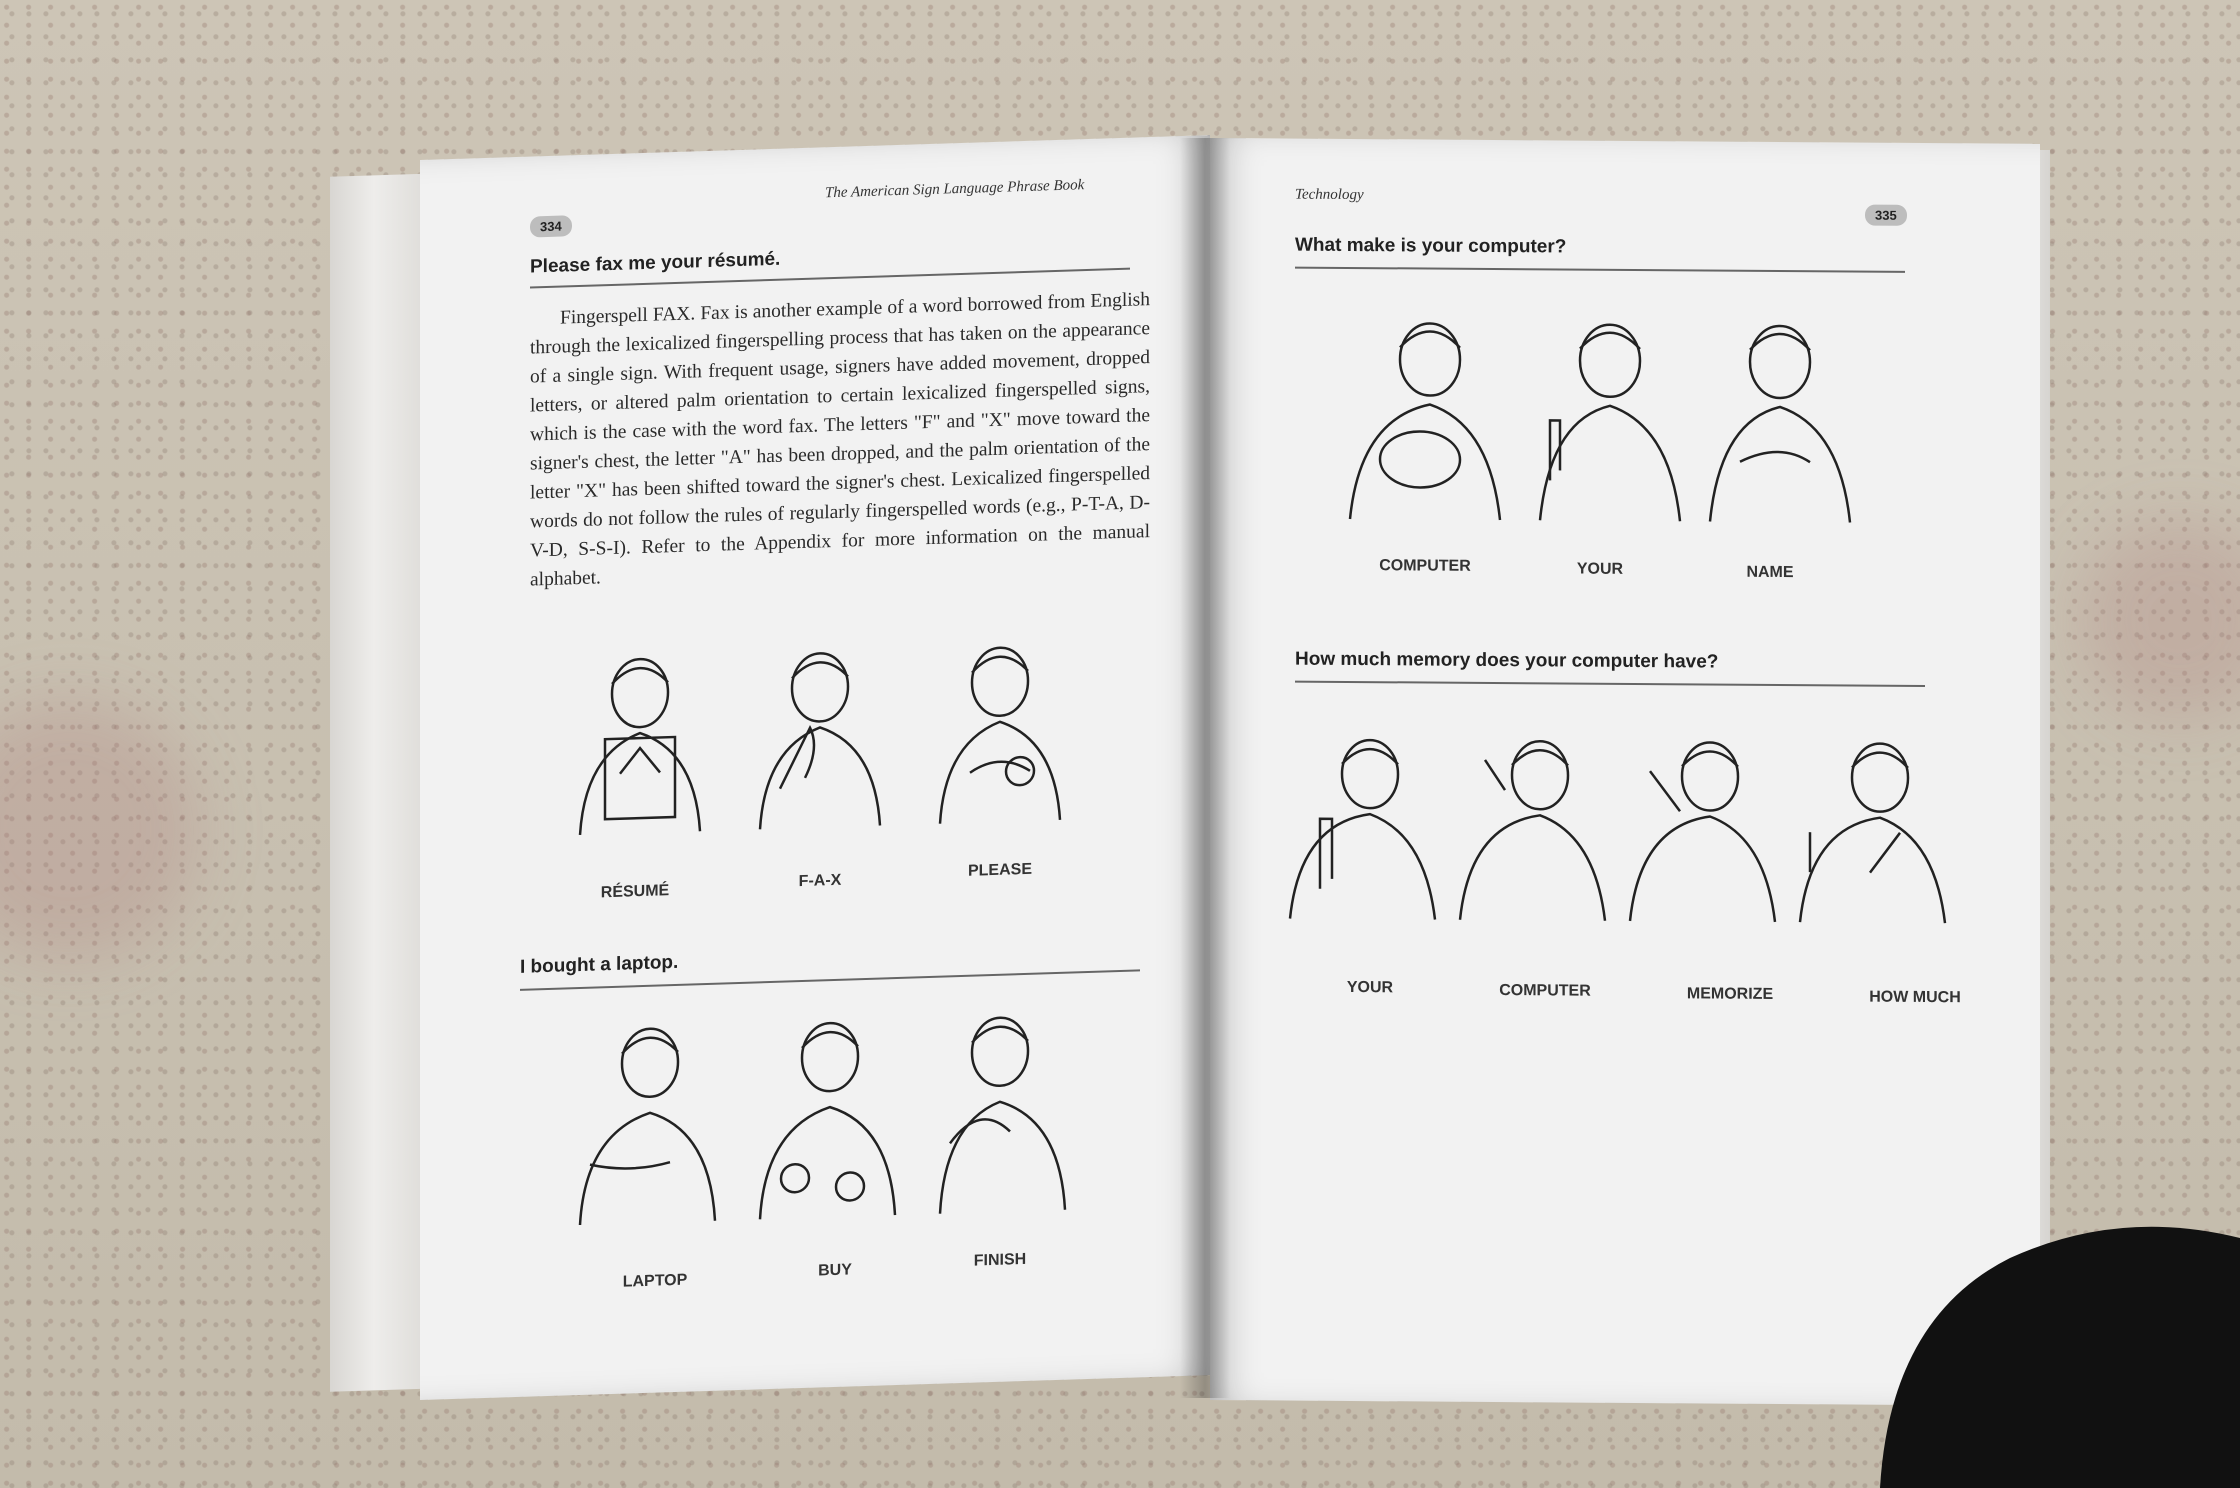 The width and height of the screenshot is (2240, 1488). What do you see at coordinates (835, 1270) in the screenshot?
I see `sign-caption: BUY` at bounding box center [835, 1270].